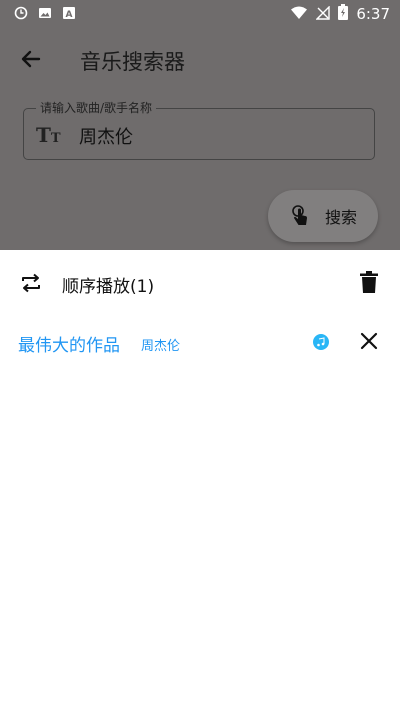  What do you see at coordinates (132, 62) in the screenshot?
I see `app-title: 音乐搜索器` at bounding box center [132, 62].